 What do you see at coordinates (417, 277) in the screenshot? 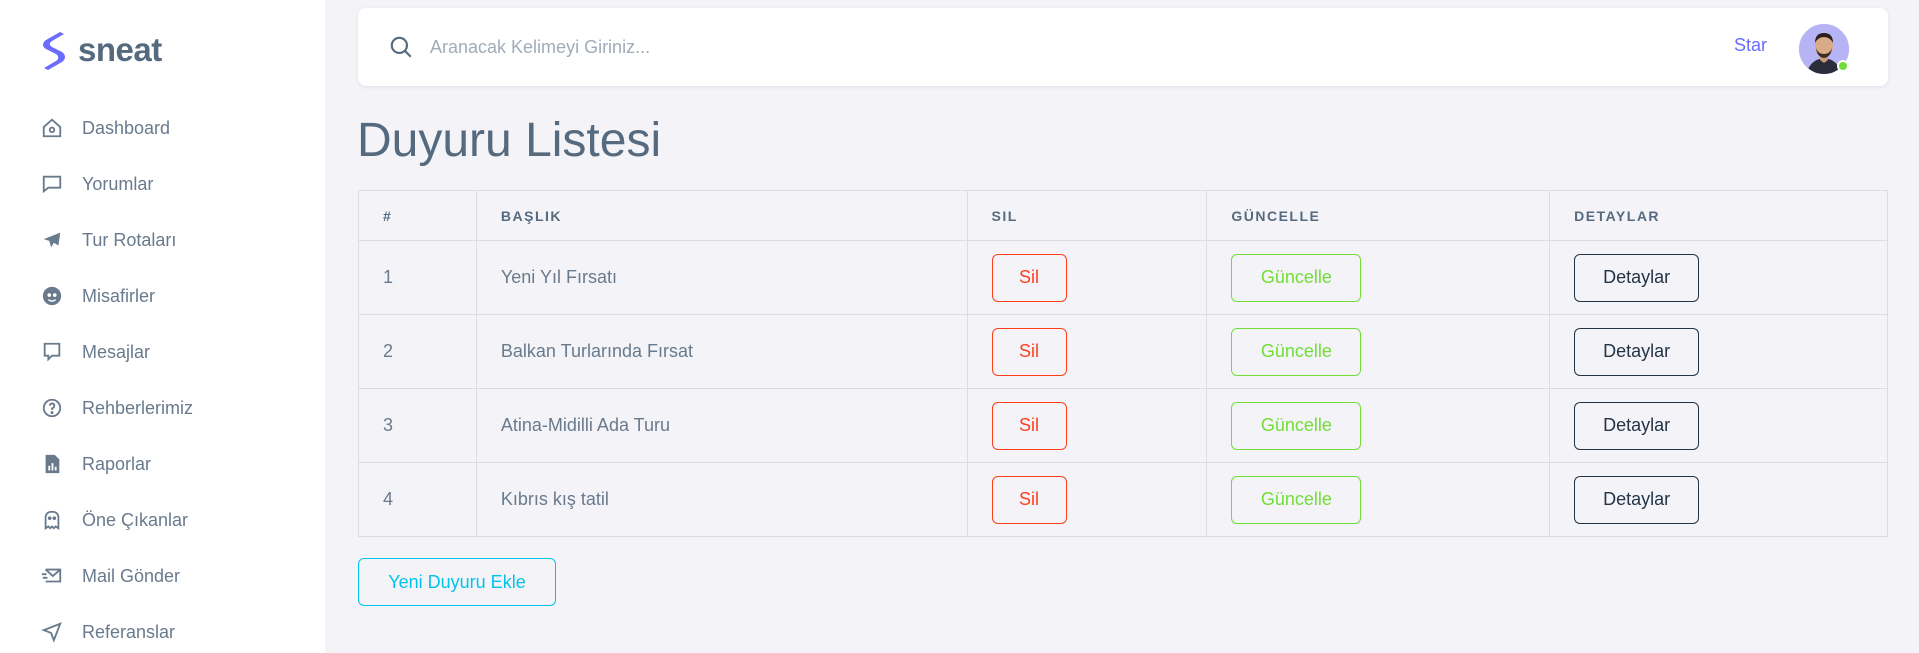
I see `row-id: 1` at bounding box center [417, 277].